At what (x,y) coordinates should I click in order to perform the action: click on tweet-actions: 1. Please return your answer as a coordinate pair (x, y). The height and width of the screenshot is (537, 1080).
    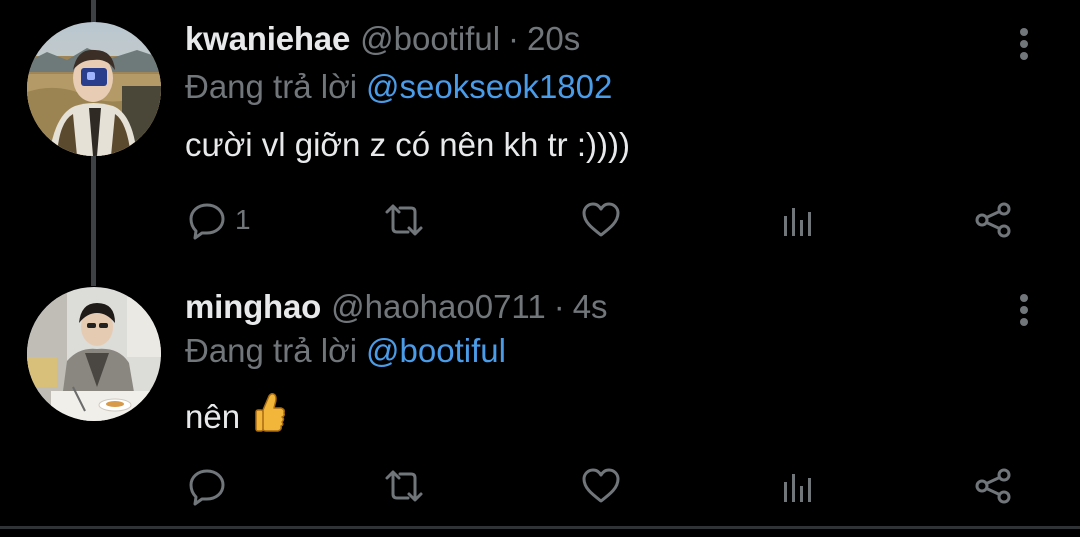
    Looking at the image, I should click on (610, 220).